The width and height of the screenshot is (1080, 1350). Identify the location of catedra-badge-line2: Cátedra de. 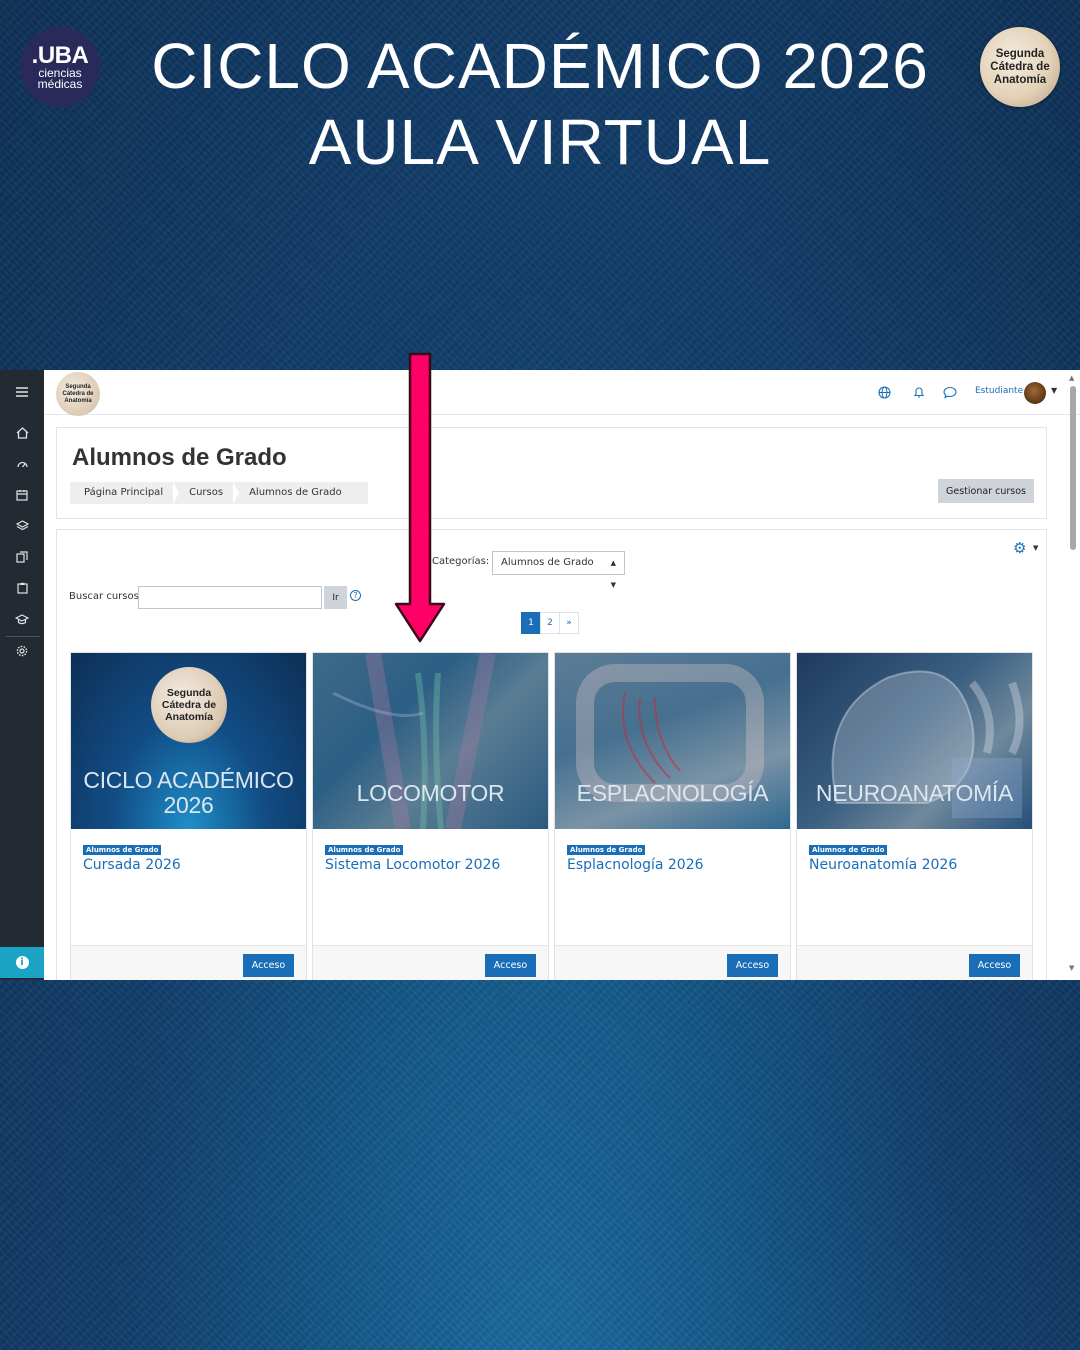
(1020, 66).